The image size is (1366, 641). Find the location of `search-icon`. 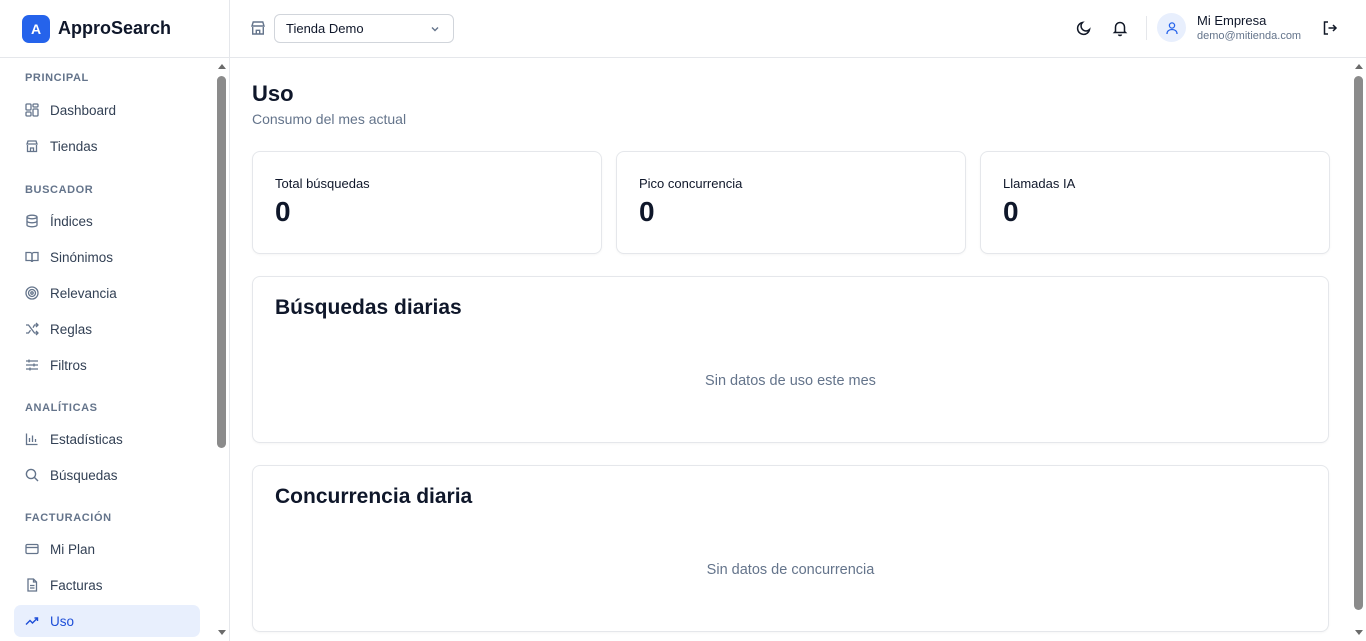

search-icon is located at coordinates (32, 475).